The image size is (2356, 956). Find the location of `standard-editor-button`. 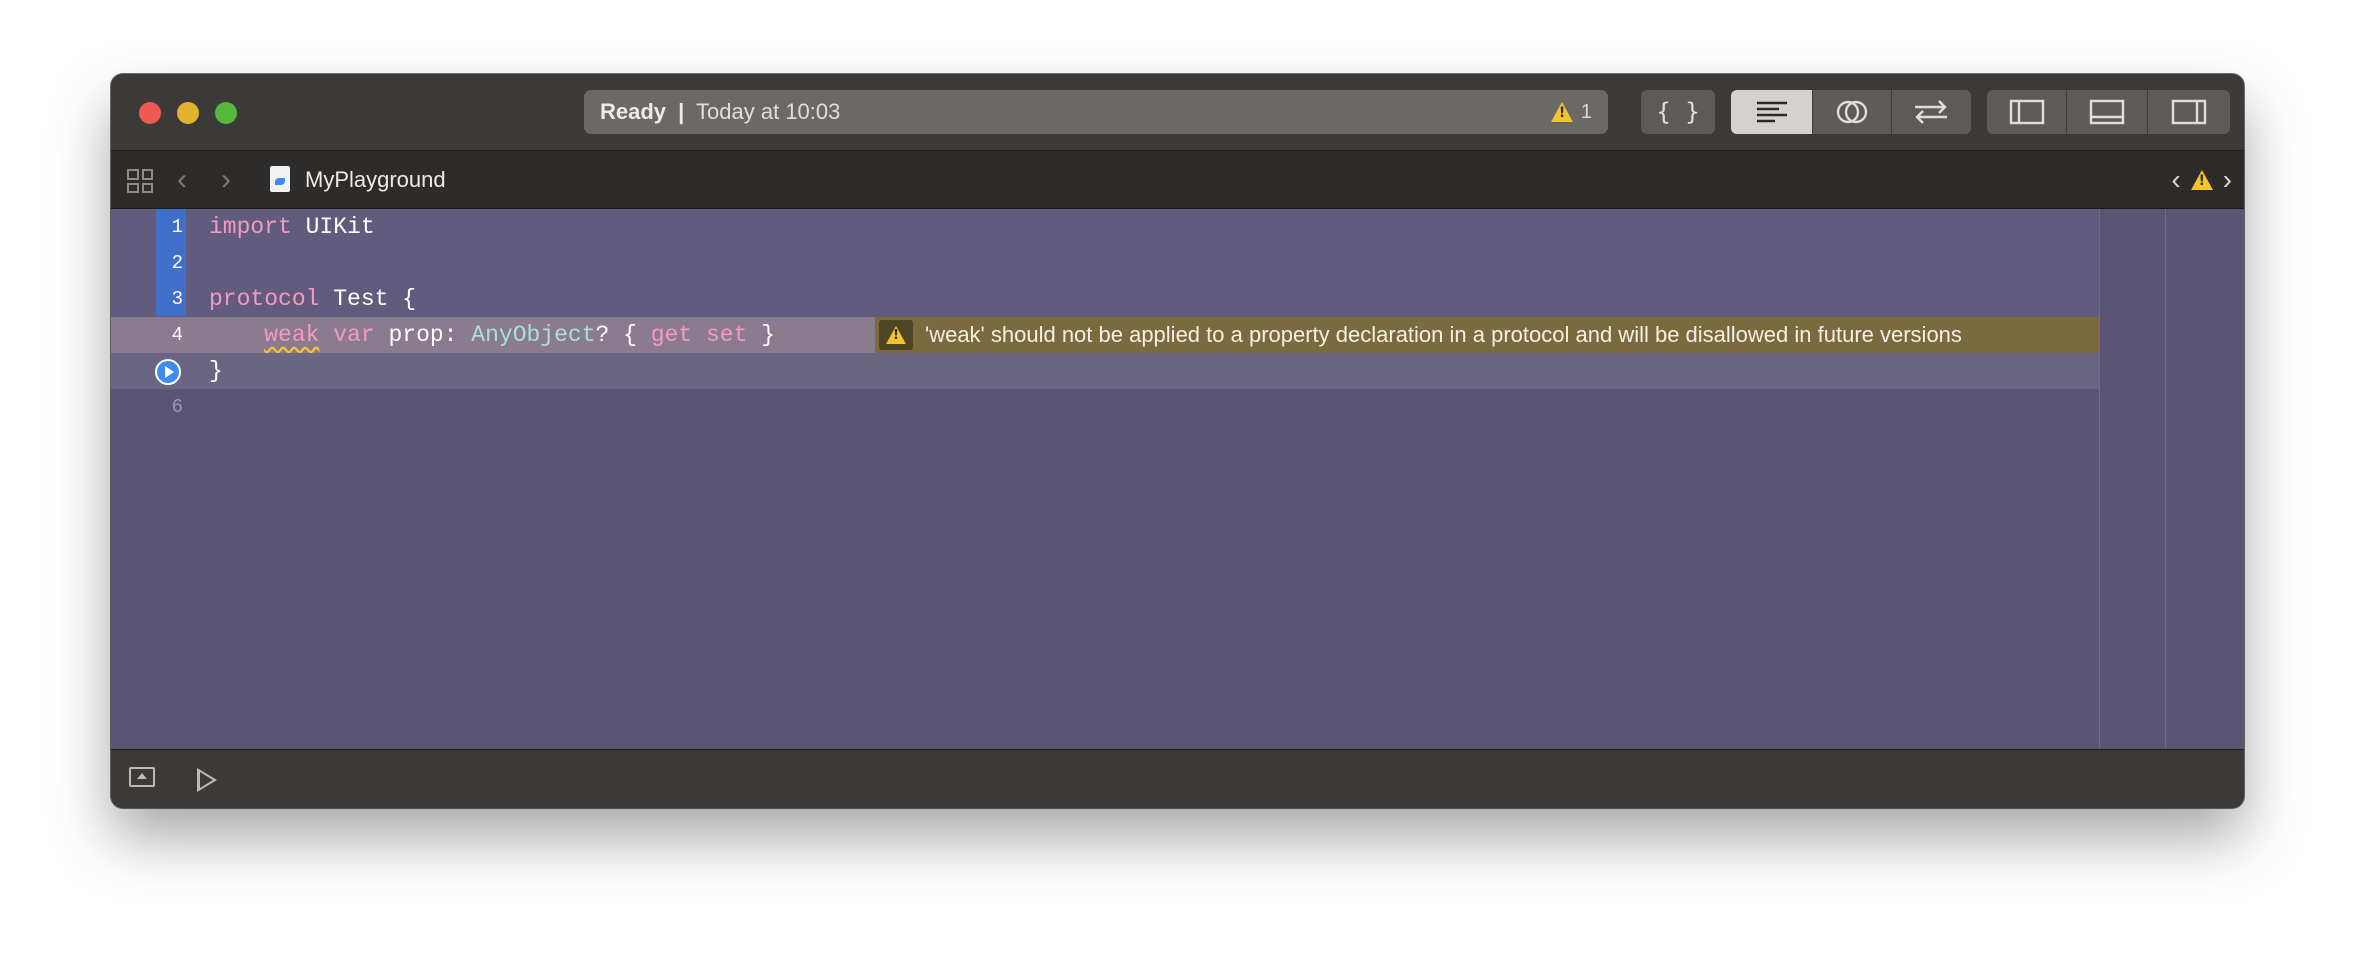

standard-editor-button is located at coordinates (1772, 112).